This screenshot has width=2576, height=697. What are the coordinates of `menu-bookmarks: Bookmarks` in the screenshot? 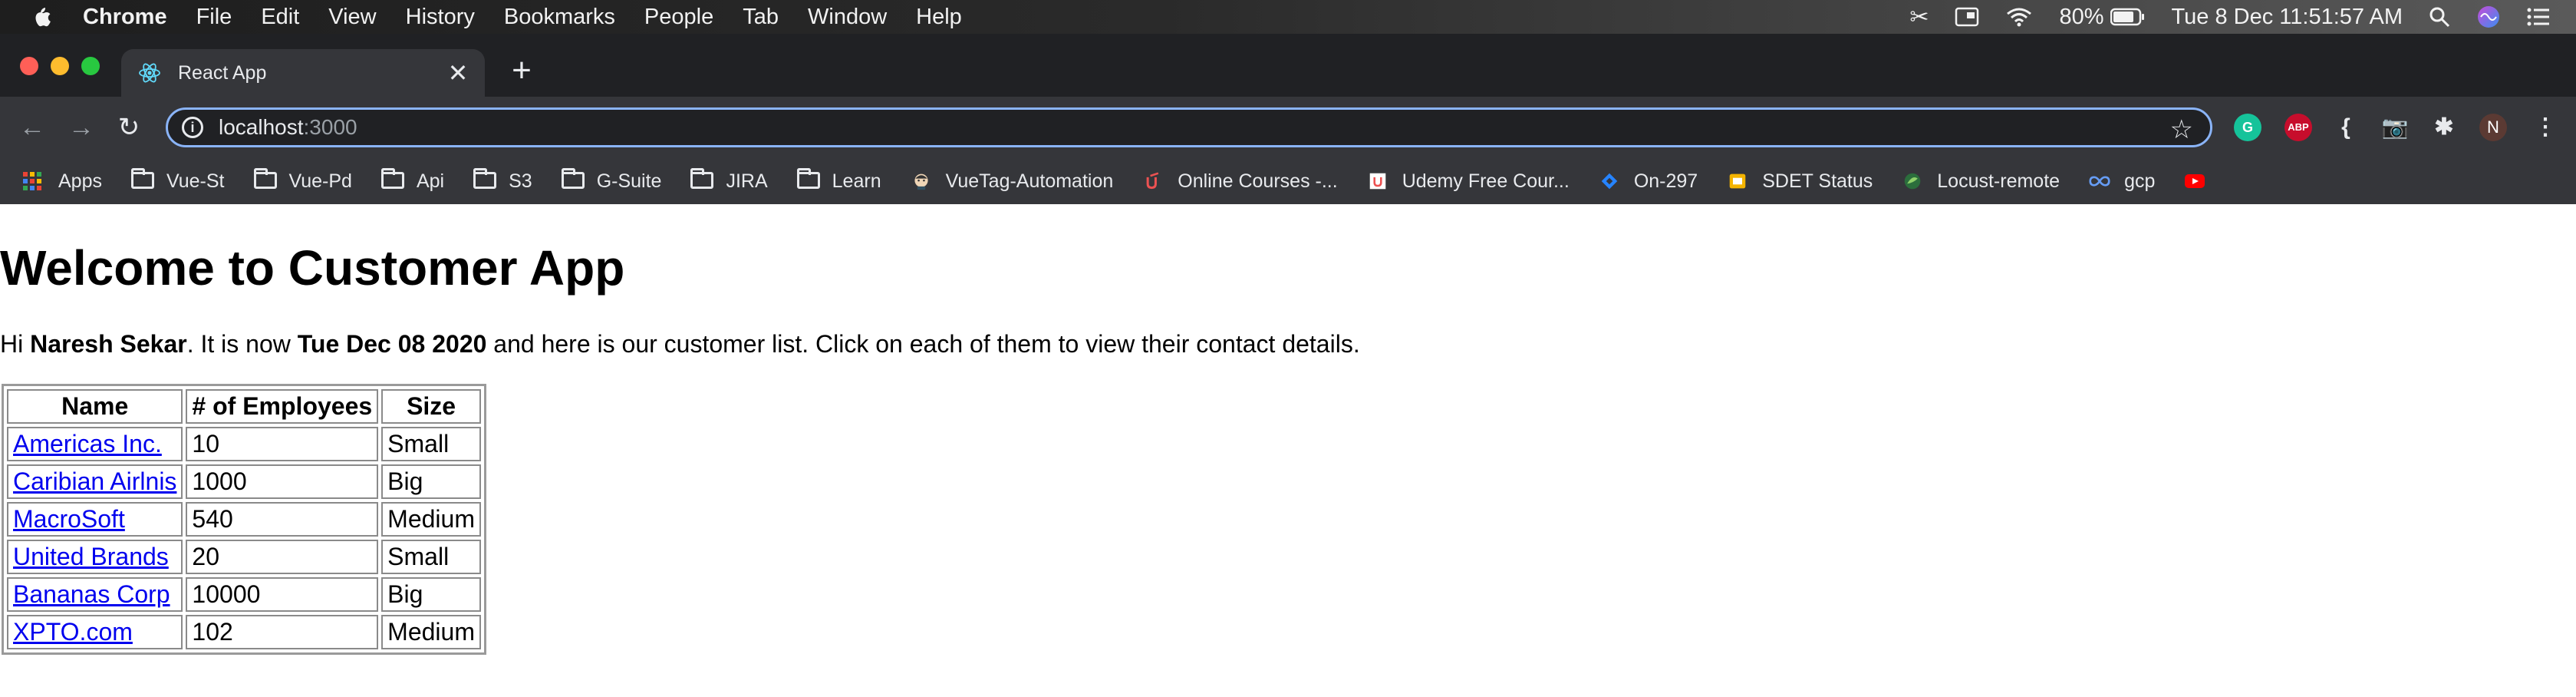 It's located at (559, 17).